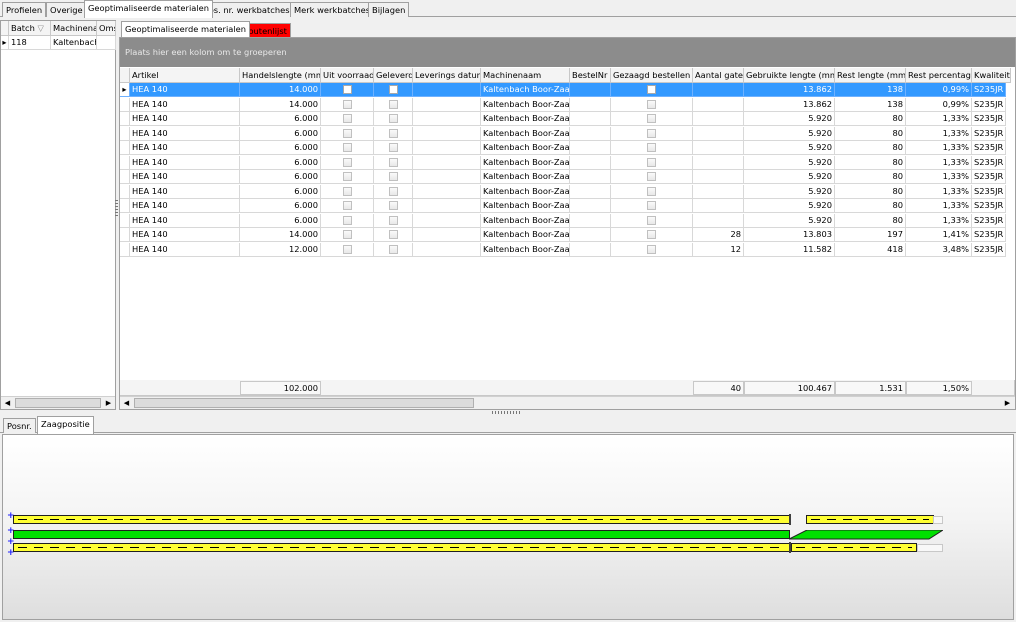  What do you see at coordinates (939, 105) in the screenshot?
I see `cell-rest-percentage: 0,99%` at bounding box center [939, 105].